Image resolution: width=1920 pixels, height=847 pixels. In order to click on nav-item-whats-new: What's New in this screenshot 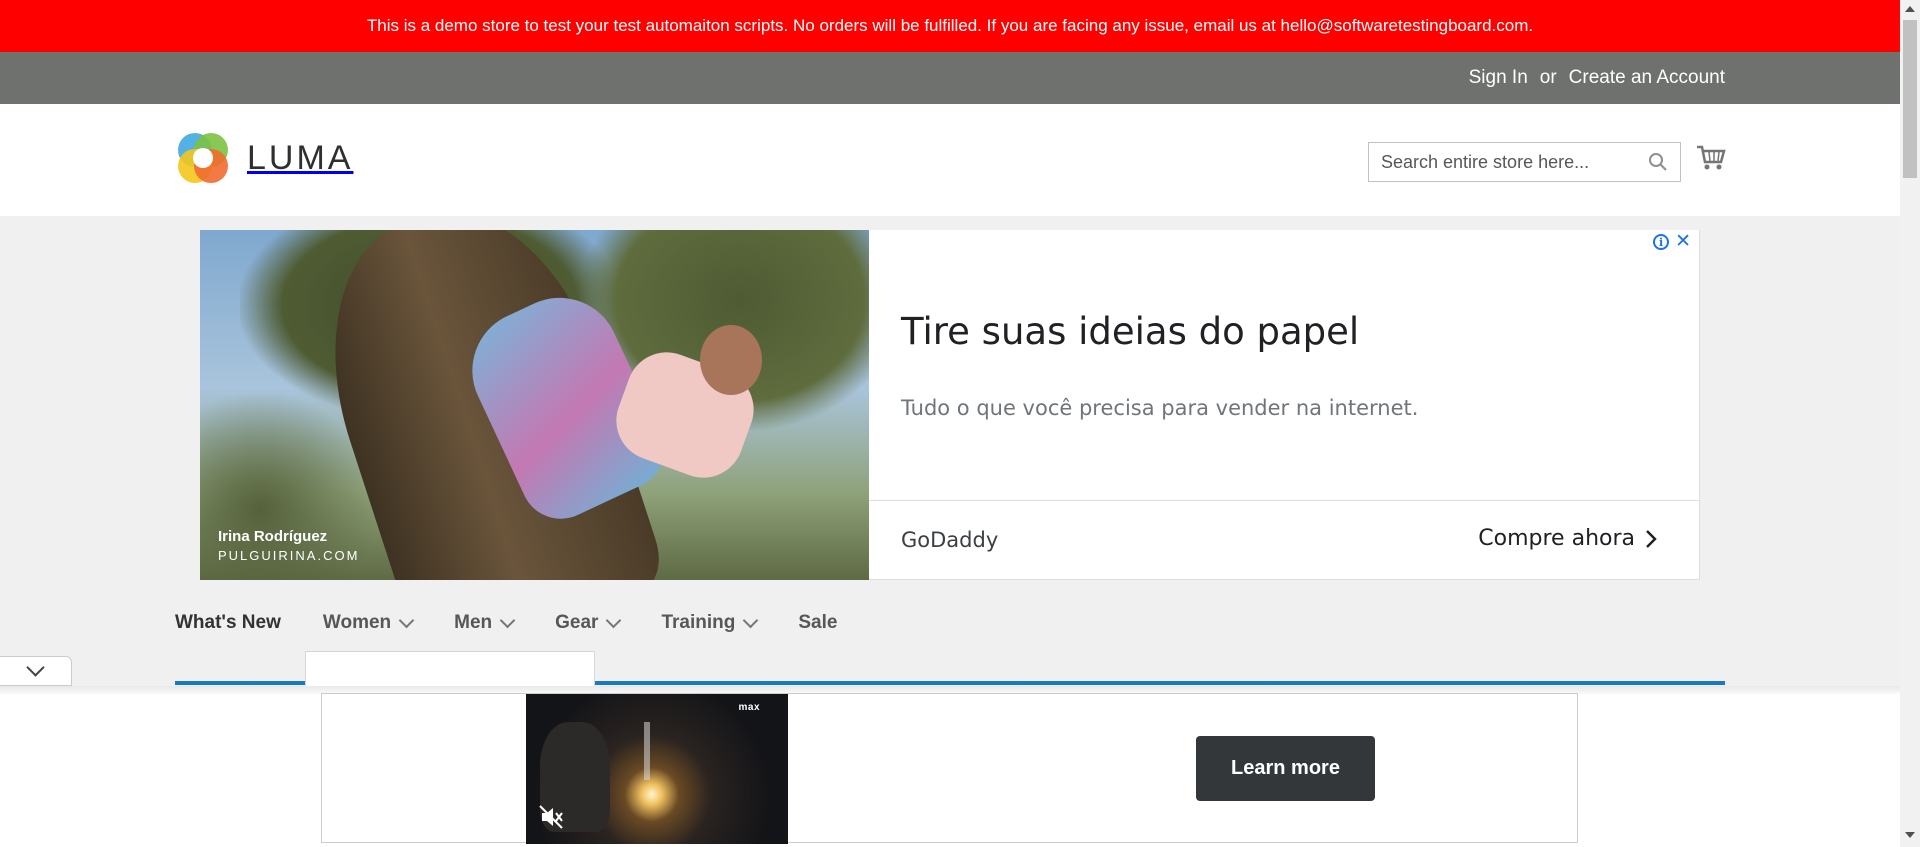, I will do `click(228, 623)`.